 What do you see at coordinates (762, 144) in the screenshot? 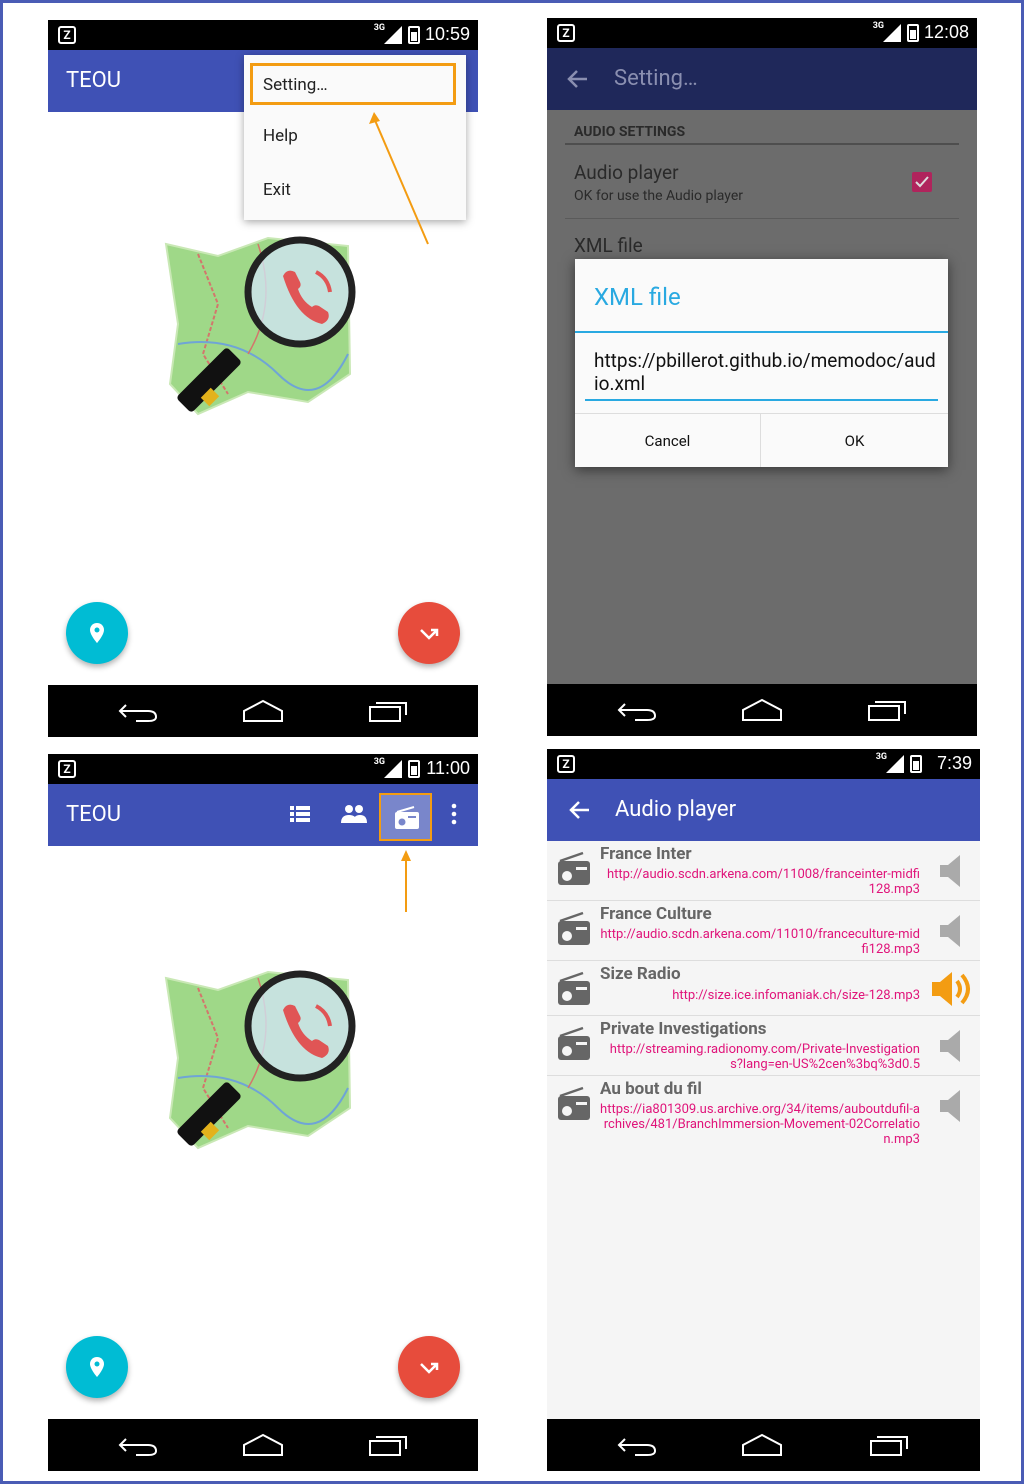
I see `section-divider` at bounding box center [762, 144].